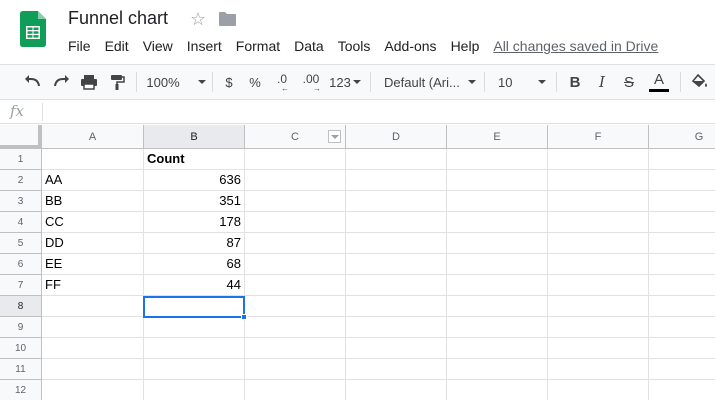 The width and height of the screenshot is (715, 400). What do you see at coordinates (497, 390) in the screenshot?
I see `cell-e12` at bounding box center [497, 390].